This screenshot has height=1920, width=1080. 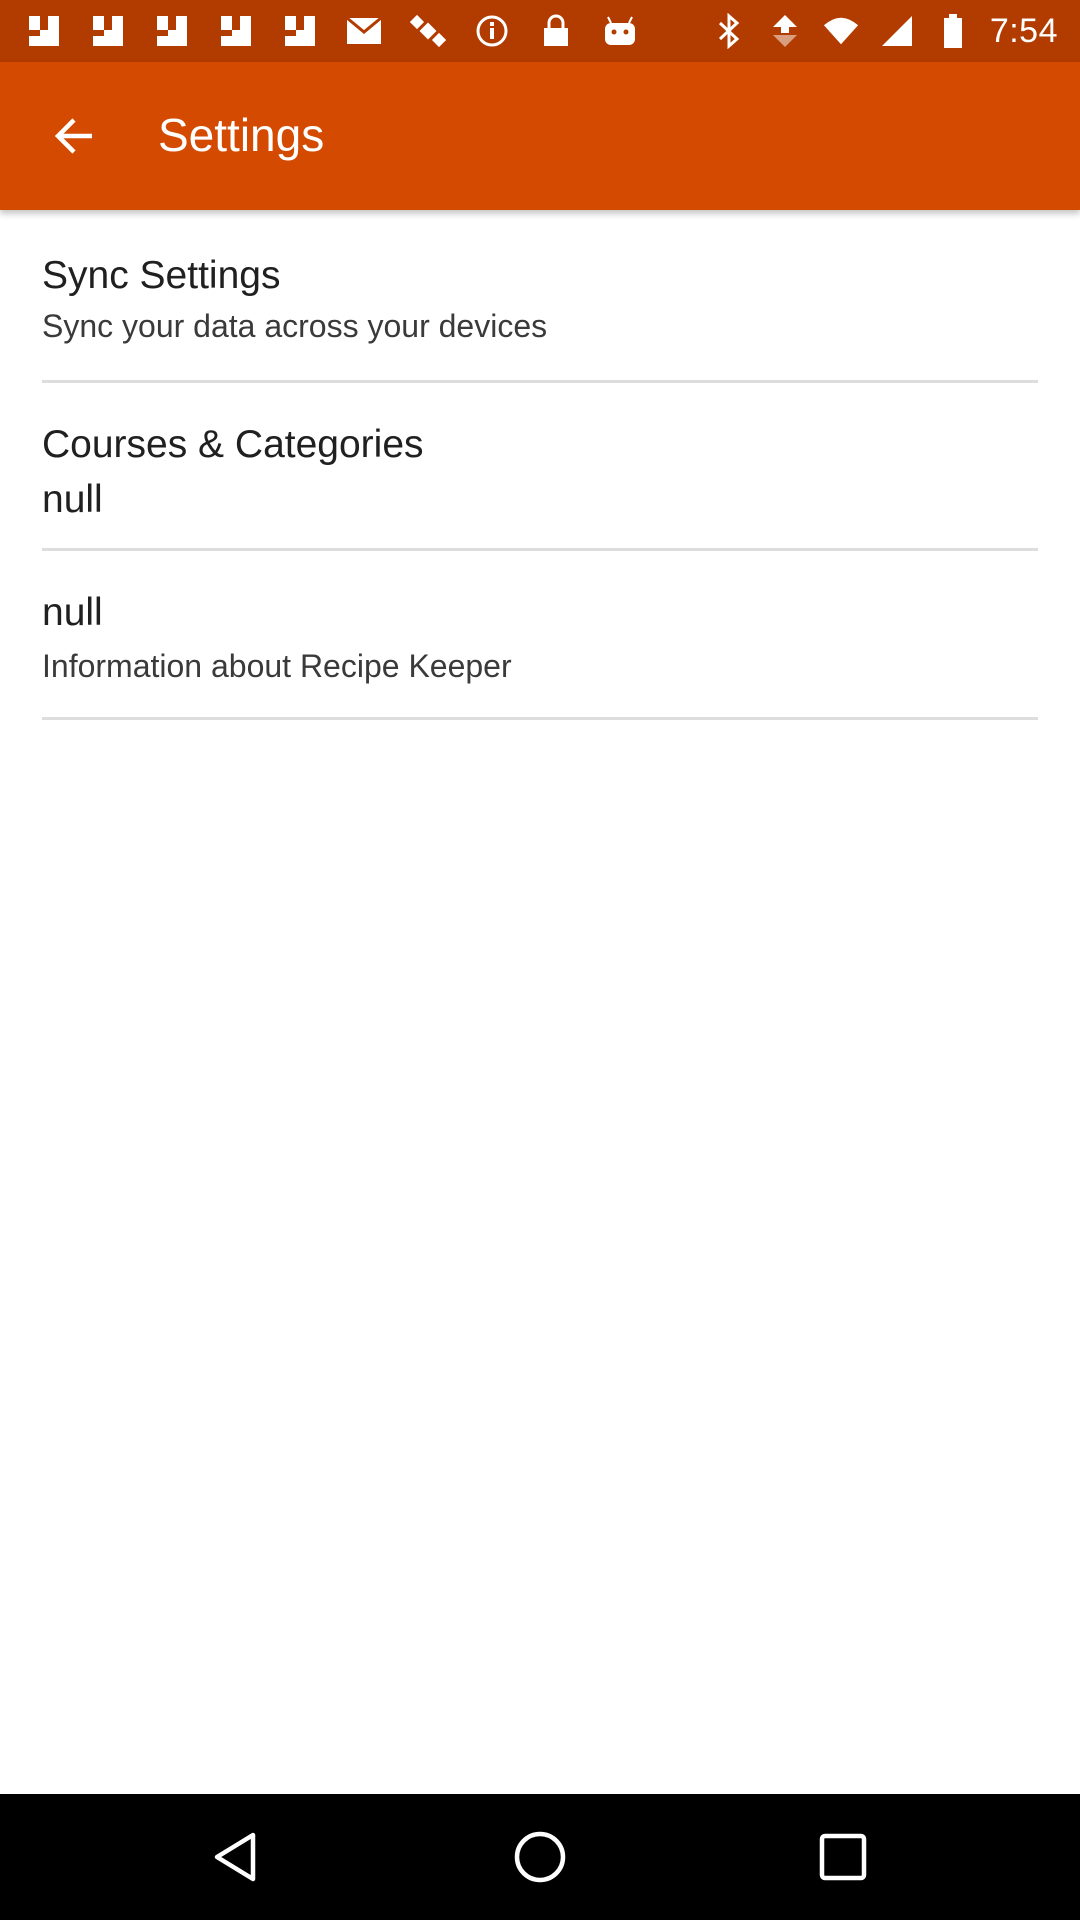 I want to click on page-title: Settings, so click(x=241, y=135).